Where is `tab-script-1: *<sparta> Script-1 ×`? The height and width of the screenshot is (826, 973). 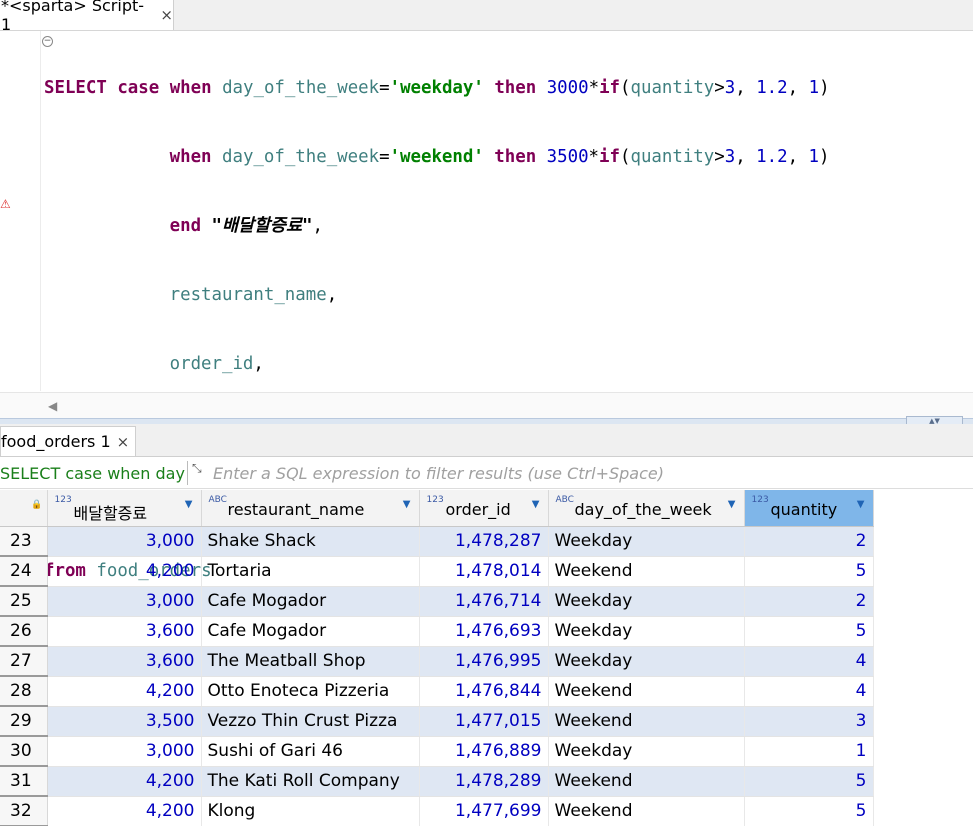 tab-script-1: *<sparta> Script-1 × is located at coordinates (87, 17).